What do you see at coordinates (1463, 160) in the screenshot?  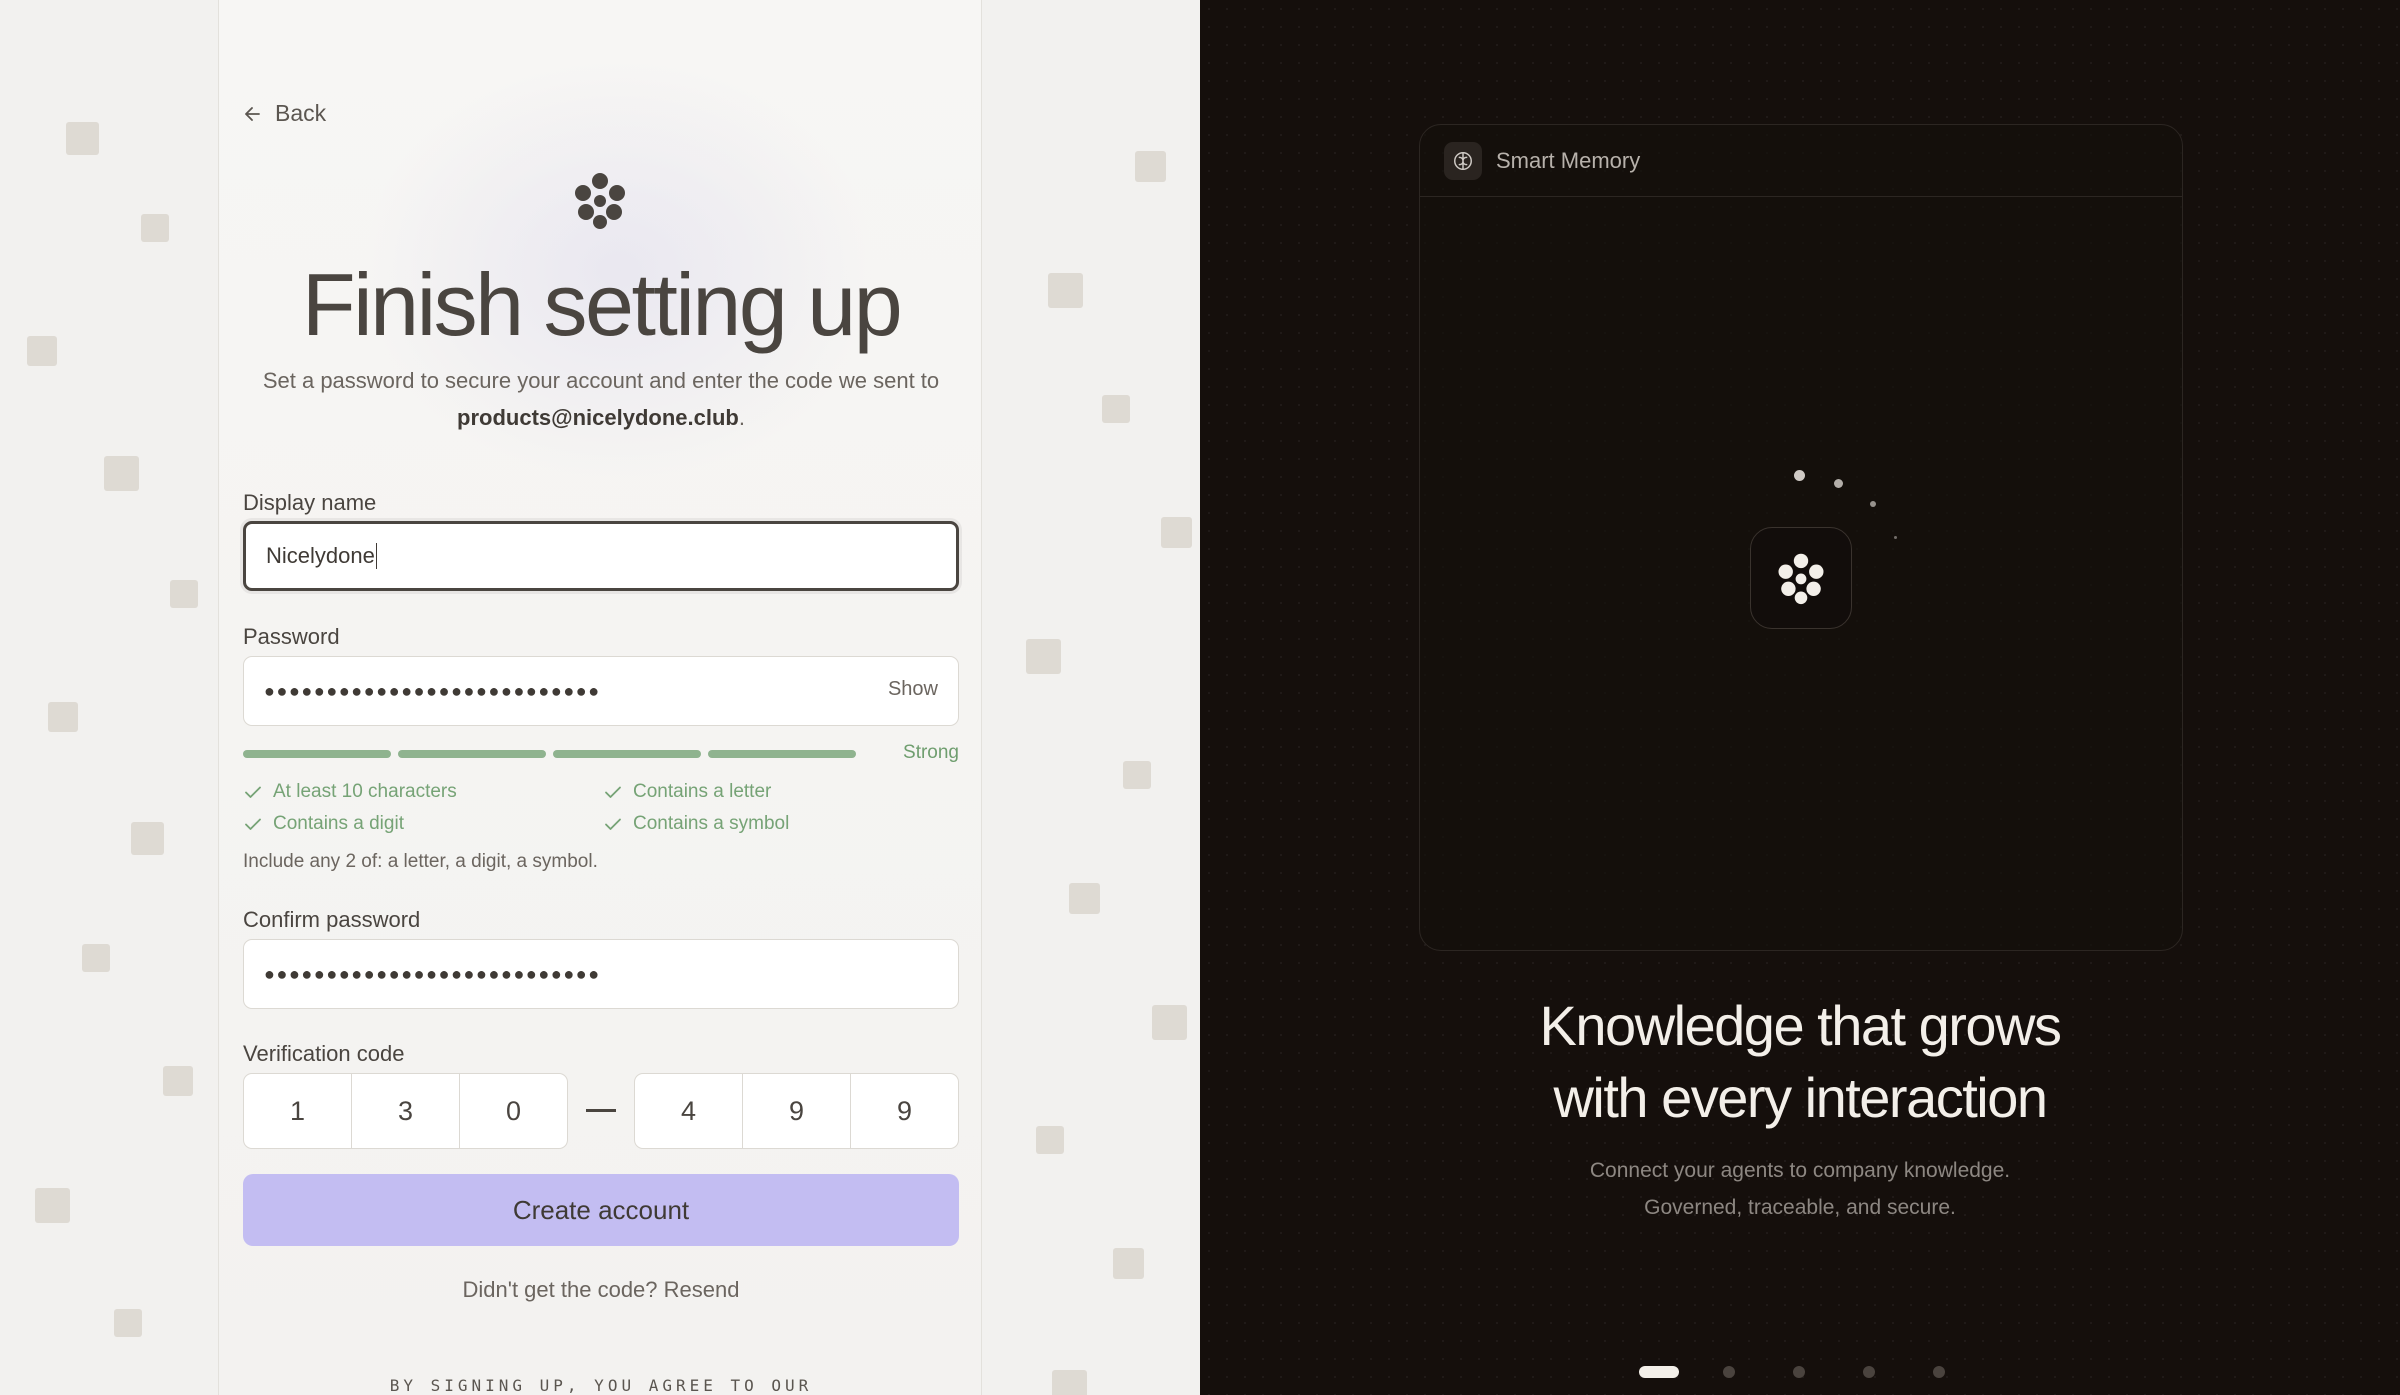 I see `brain-icon` at bounding box center [1463, 160].